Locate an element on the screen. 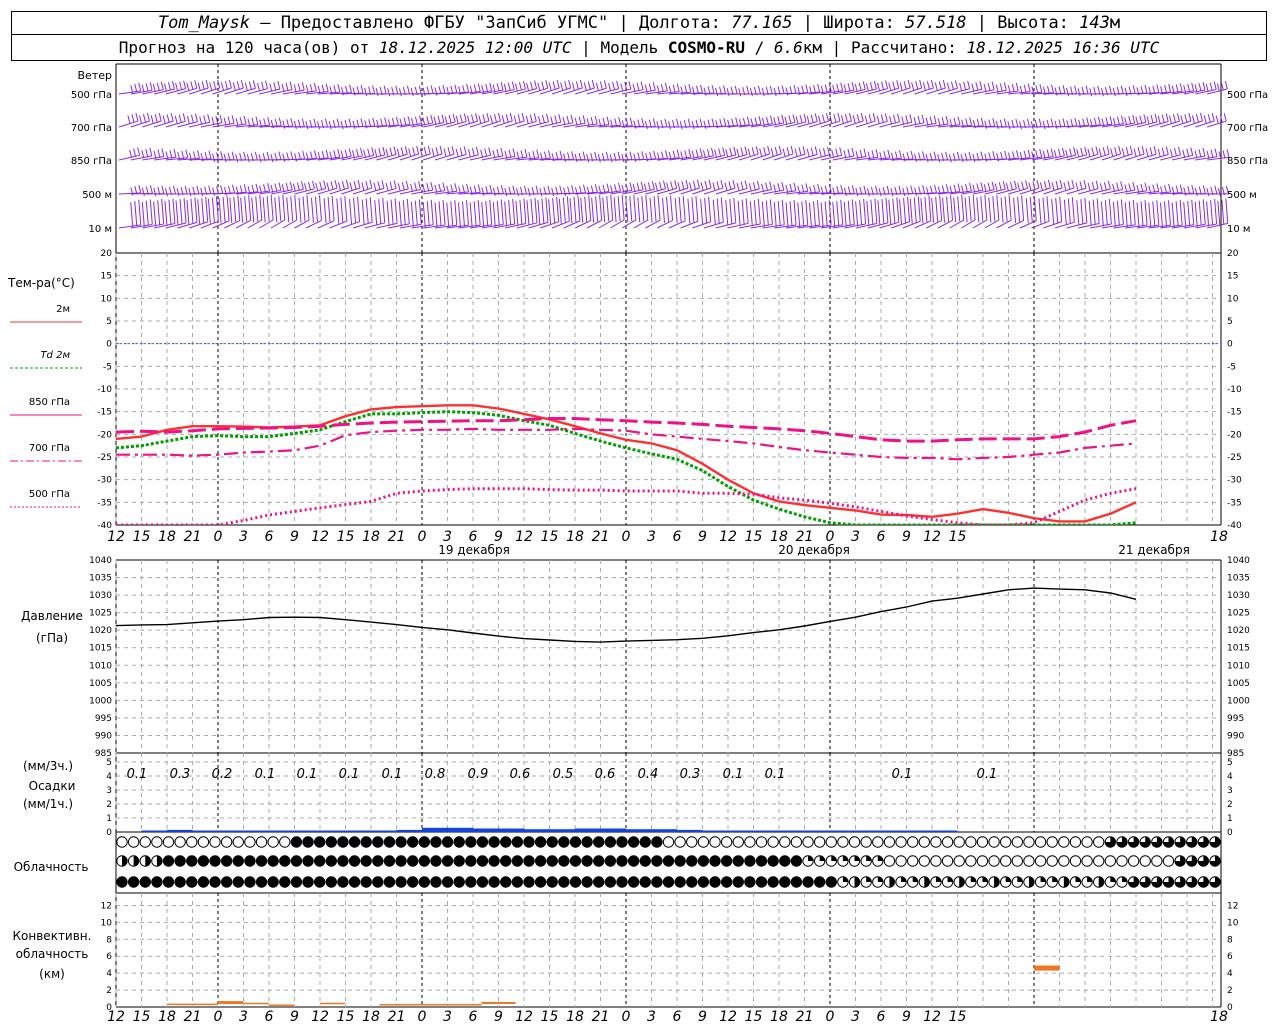 This screenshot has width=1280, height=1024. temp-legend-label: Td 2м is located at coordinates (55, 355).